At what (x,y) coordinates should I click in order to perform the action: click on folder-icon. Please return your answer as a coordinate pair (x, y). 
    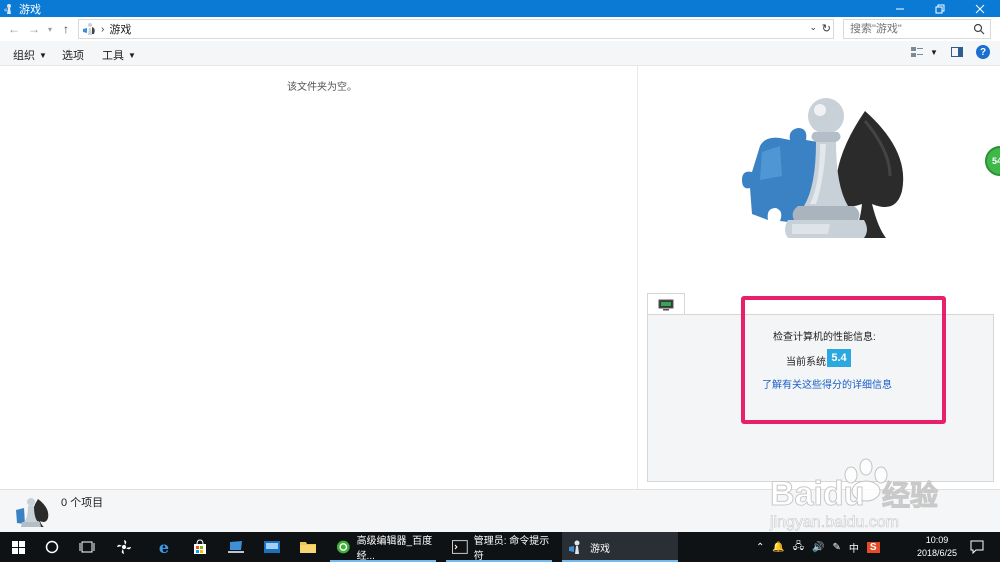
    Looking at the image, I should click on (308, 547).